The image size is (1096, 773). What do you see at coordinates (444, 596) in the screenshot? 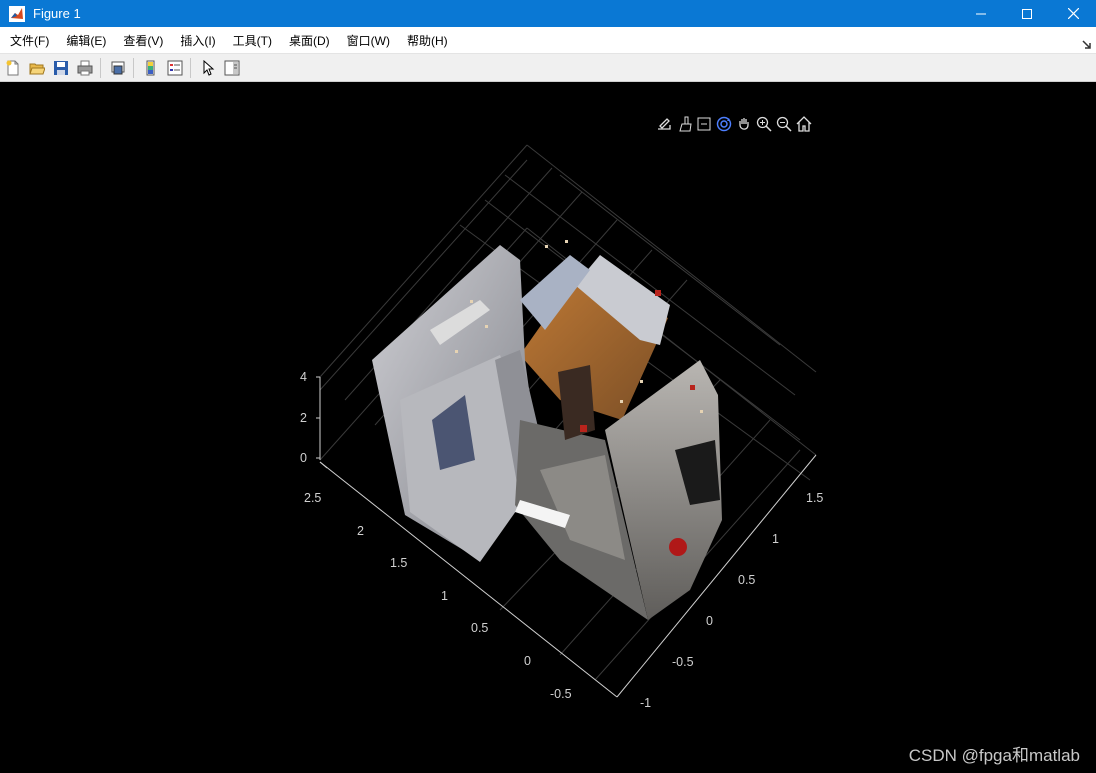
I see `x-tick-label: 1` at bounding box center [444, 596].